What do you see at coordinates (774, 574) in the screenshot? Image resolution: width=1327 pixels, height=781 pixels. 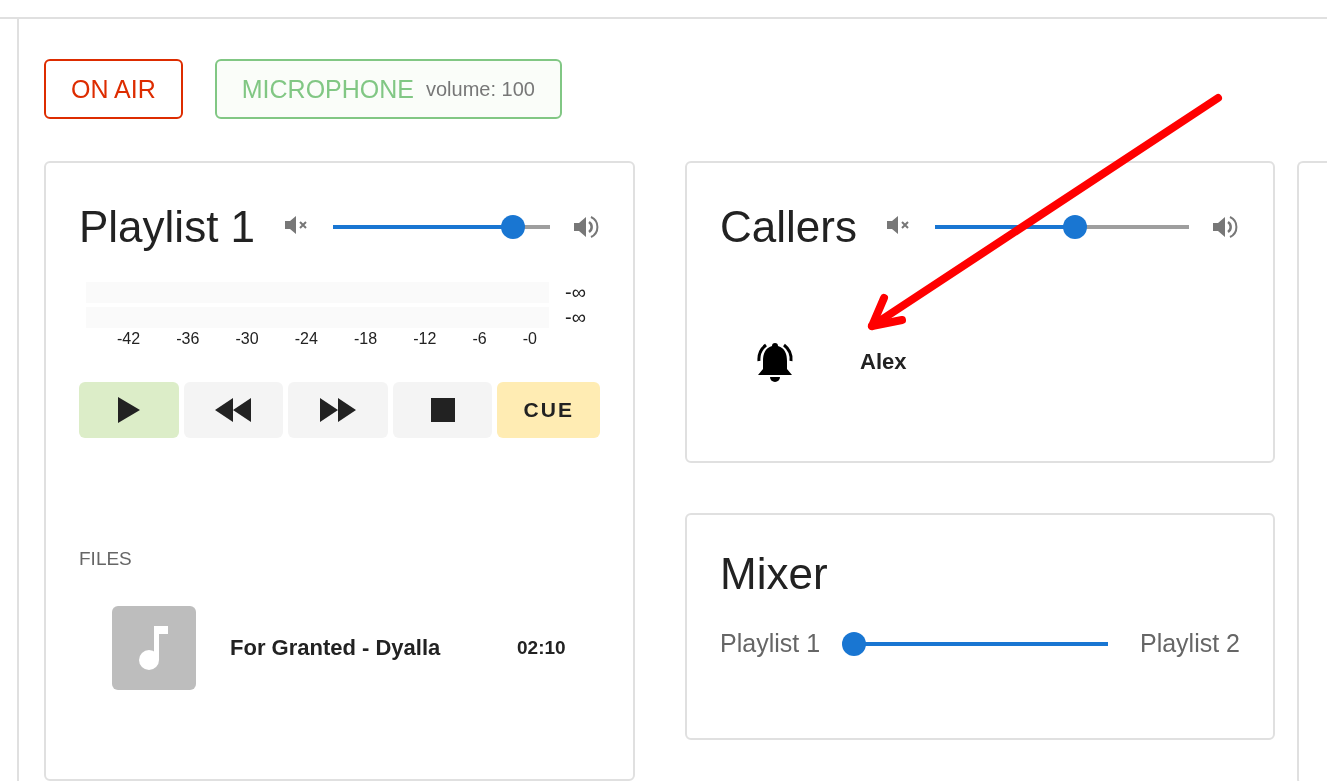 I see `card-title: Mixer` at bounding box center [774, 574].